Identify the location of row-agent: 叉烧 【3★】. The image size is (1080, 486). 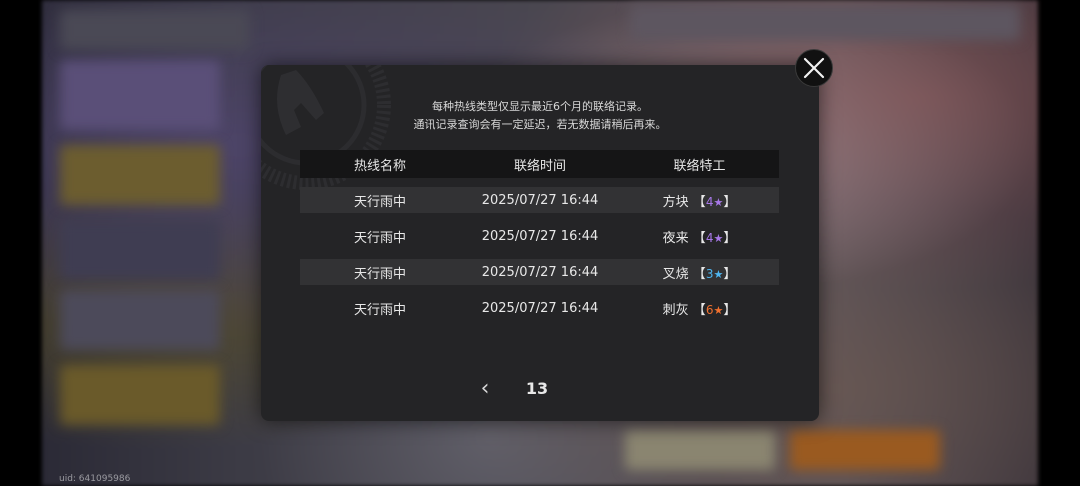
(699, 274).